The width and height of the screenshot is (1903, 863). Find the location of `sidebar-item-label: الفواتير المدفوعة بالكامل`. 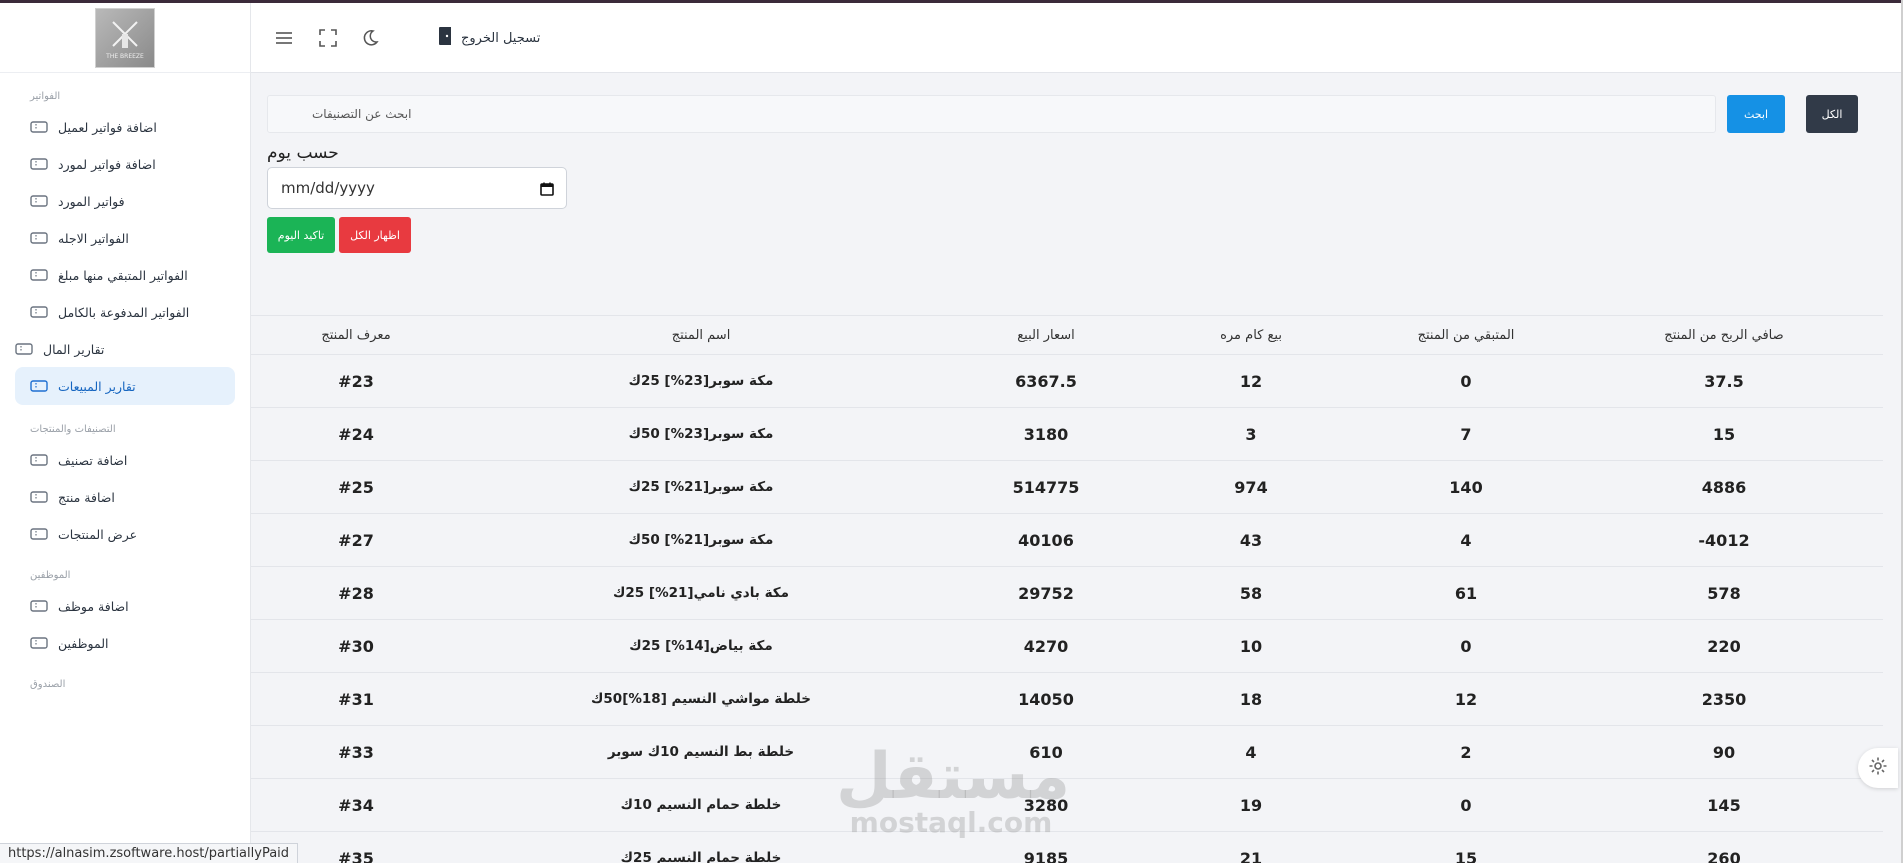

sidebar-item-label: الفواتير المدفوعة بالكامل is located at coordinates (124, 312).